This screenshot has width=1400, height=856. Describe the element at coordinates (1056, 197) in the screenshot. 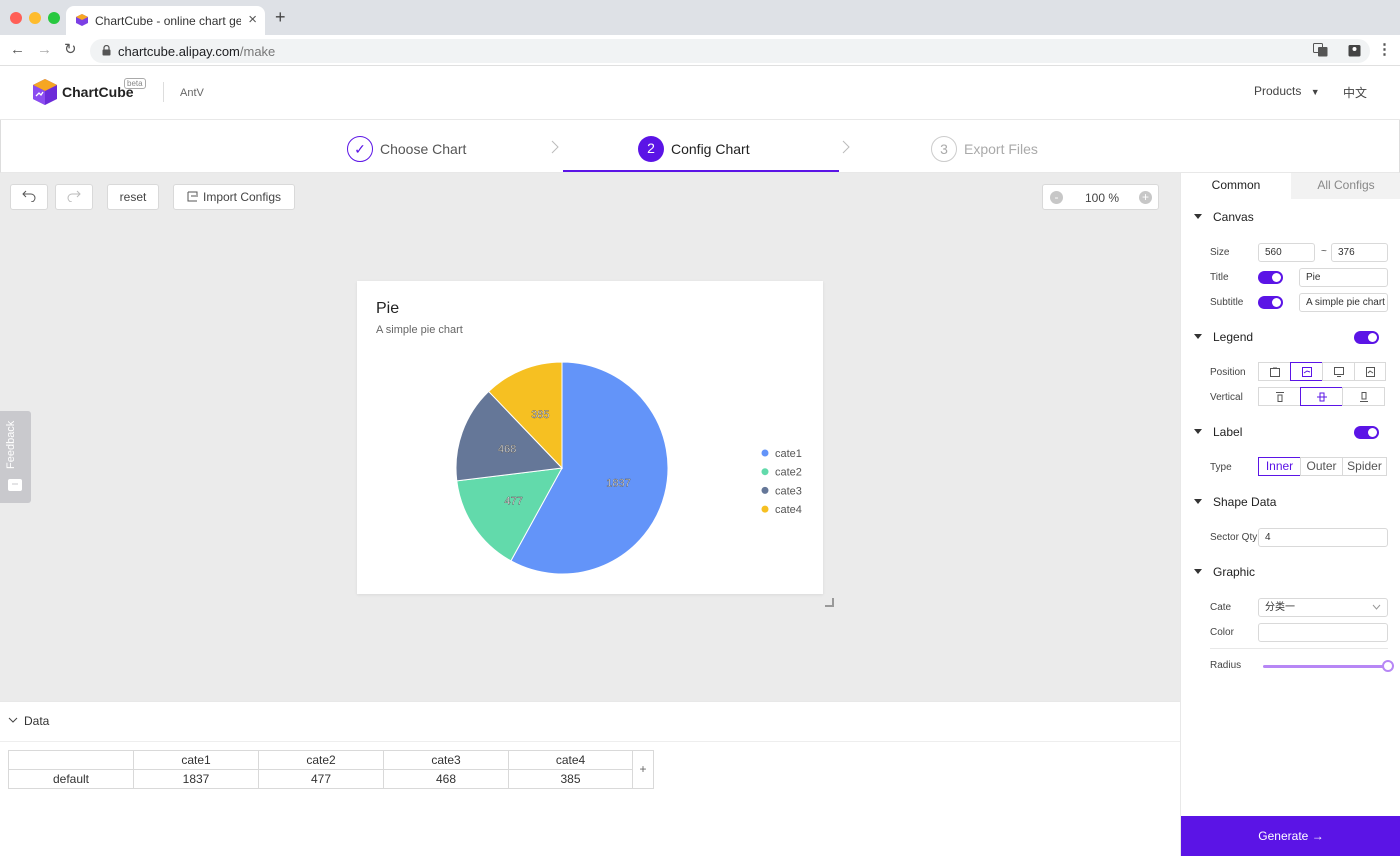

I see `zoom-out-icon: -` at that location.